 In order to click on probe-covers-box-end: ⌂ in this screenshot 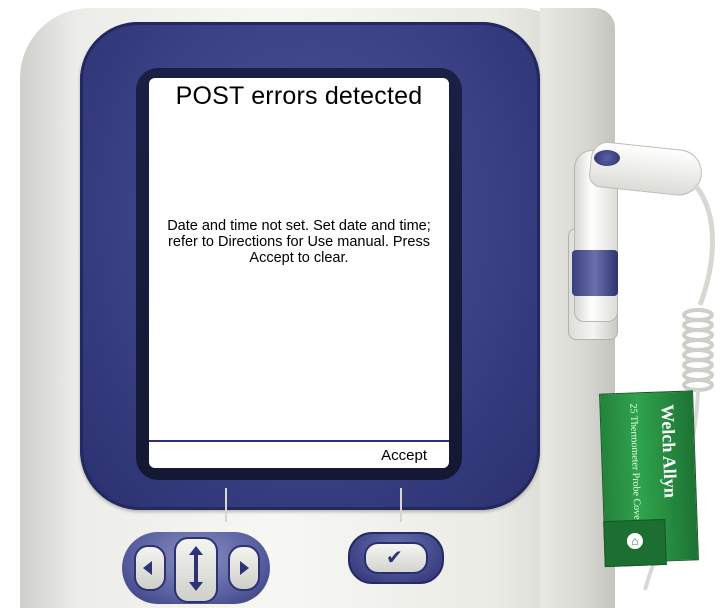, I will do `click(635, 543)`.